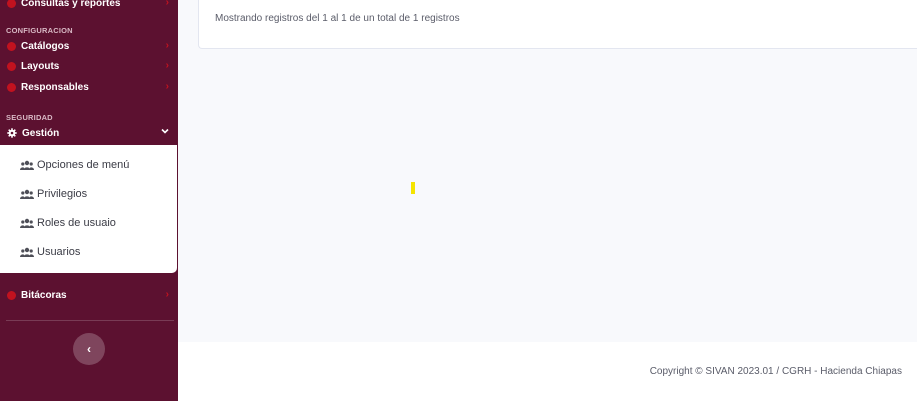 The width and height of the screenshot is (917, 401). I want to click on sidebar-item-bitacoras: Bitácoras ›, so click(89, 295).